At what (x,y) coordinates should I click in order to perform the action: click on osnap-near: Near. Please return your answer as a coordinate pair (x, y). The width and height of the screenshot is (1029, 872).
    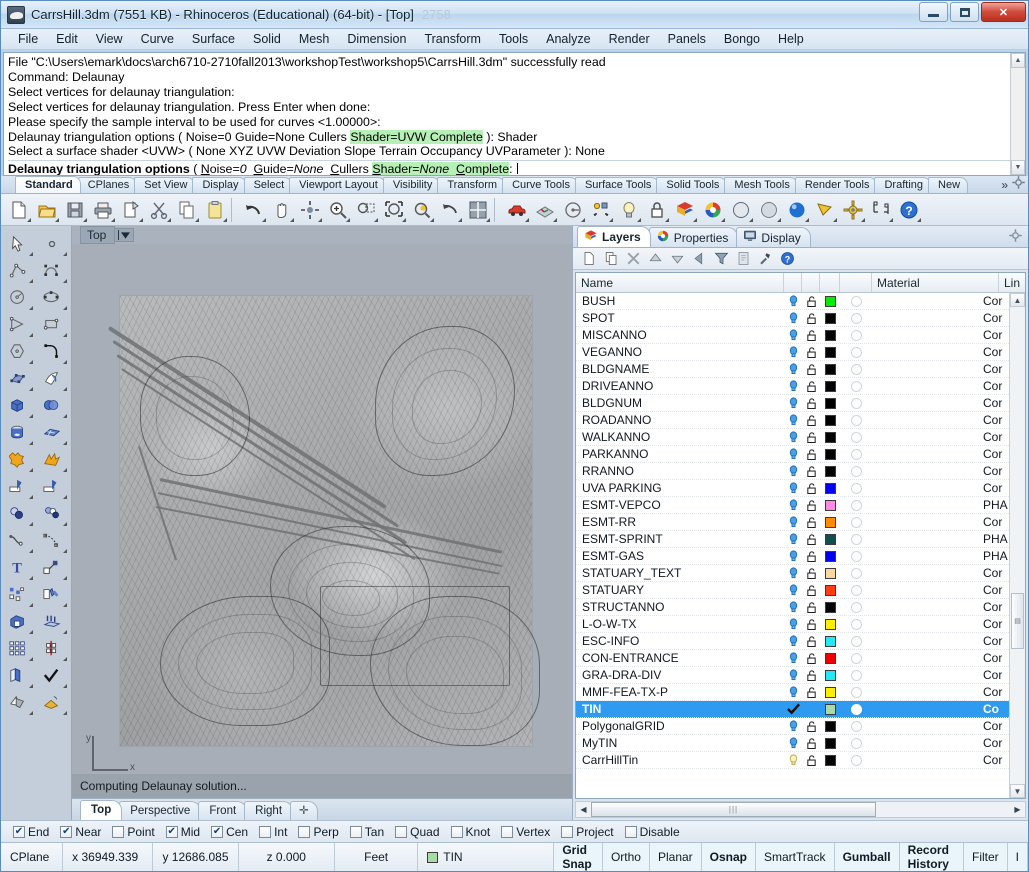
    Looking at the image, I should click on (80, 832).